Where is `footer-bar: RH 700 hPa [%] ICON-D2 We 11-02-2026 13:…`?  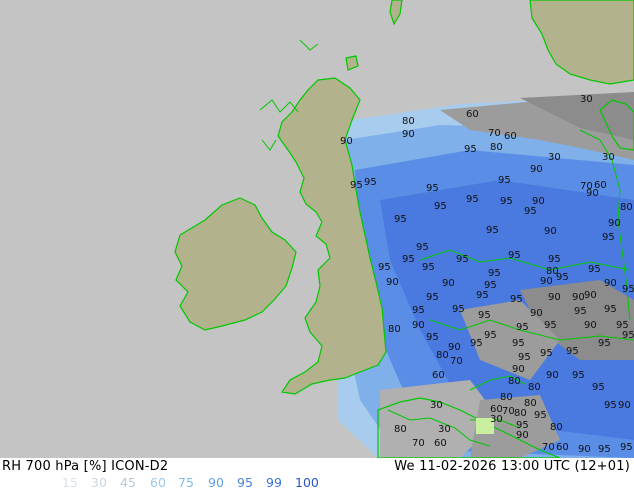
footer-bar: RH 700 hPa [%] ICON-D2 We 11-02-2026 13:… is located at coordinates (317, 474).